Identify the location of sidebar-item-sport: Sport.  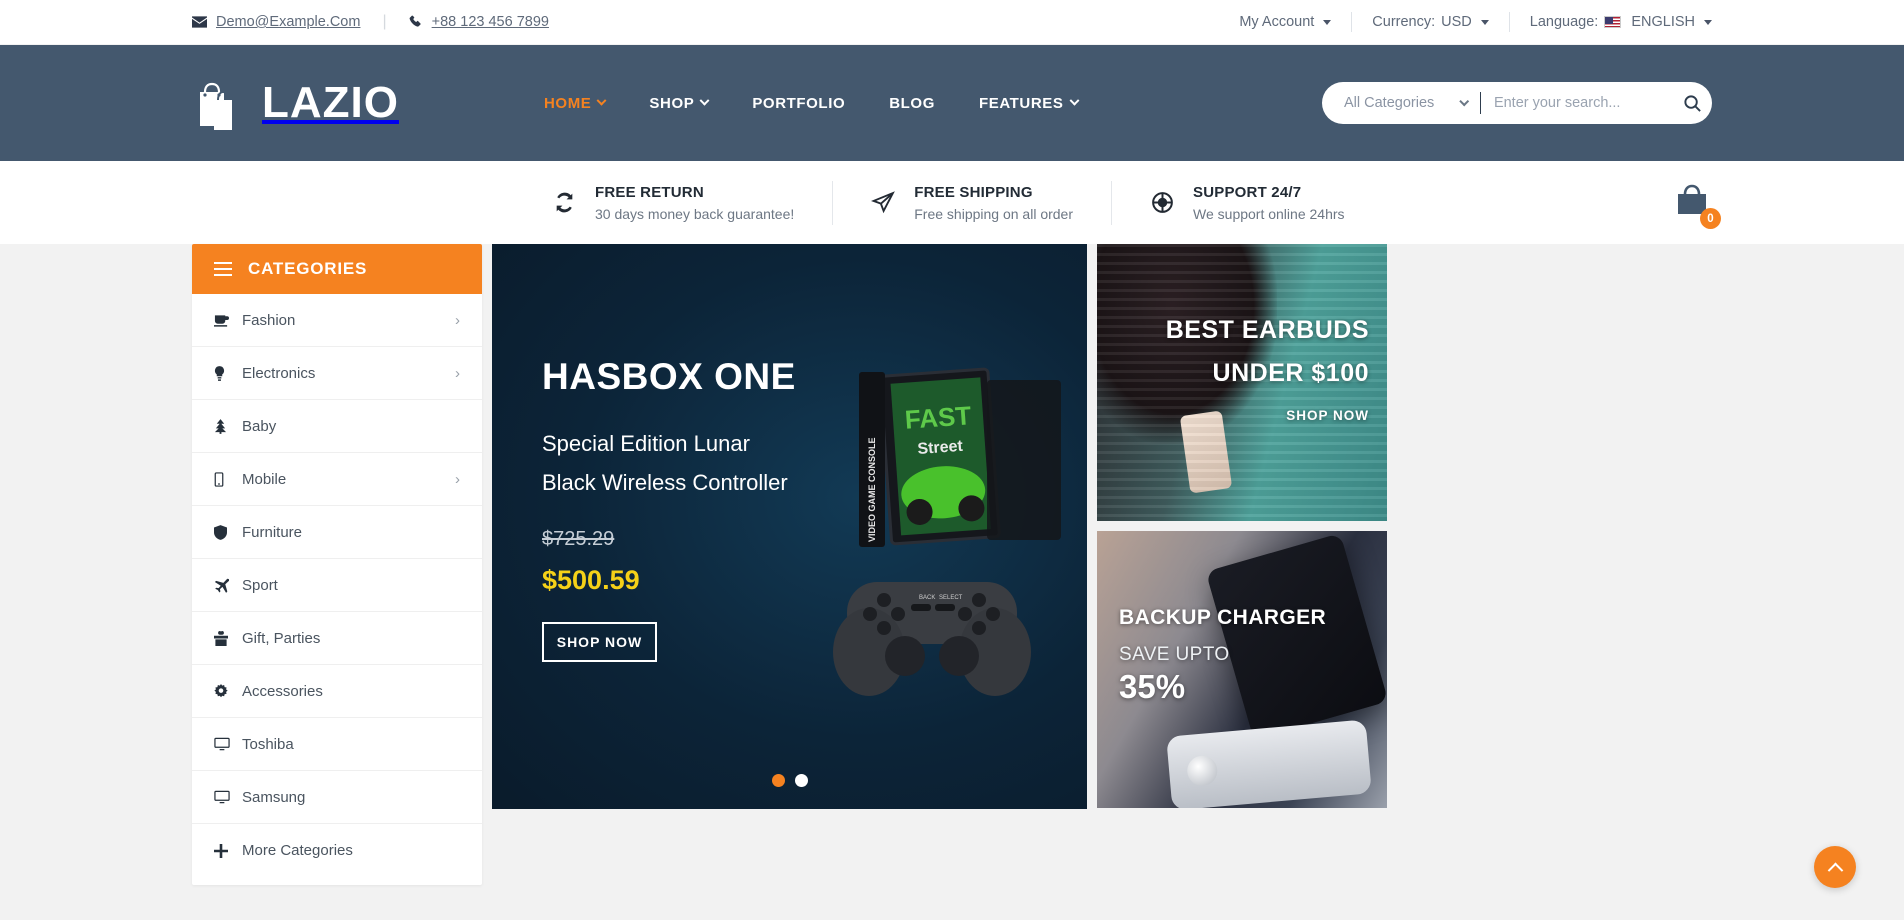
(337, 585).